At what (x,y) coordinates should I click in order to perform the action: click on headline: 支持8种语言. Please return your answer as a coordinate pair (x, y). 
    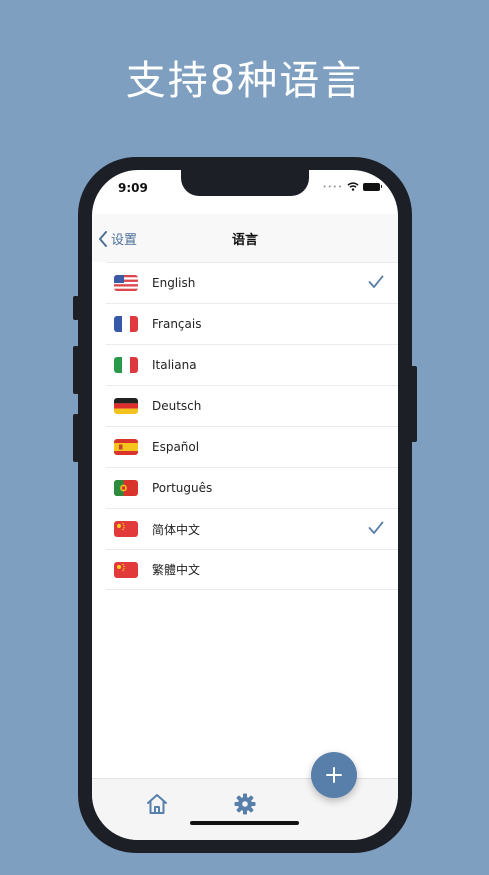
    Looking at the image, I should click on (244, 81).